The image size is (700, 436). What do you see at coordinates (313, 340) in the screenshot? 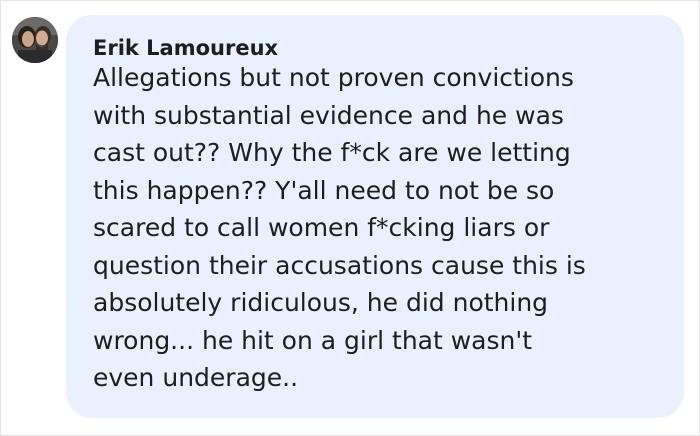
I see `comment-text-line: wrong... he hit on a girl that wasn't` at bounding box center [313, 340].